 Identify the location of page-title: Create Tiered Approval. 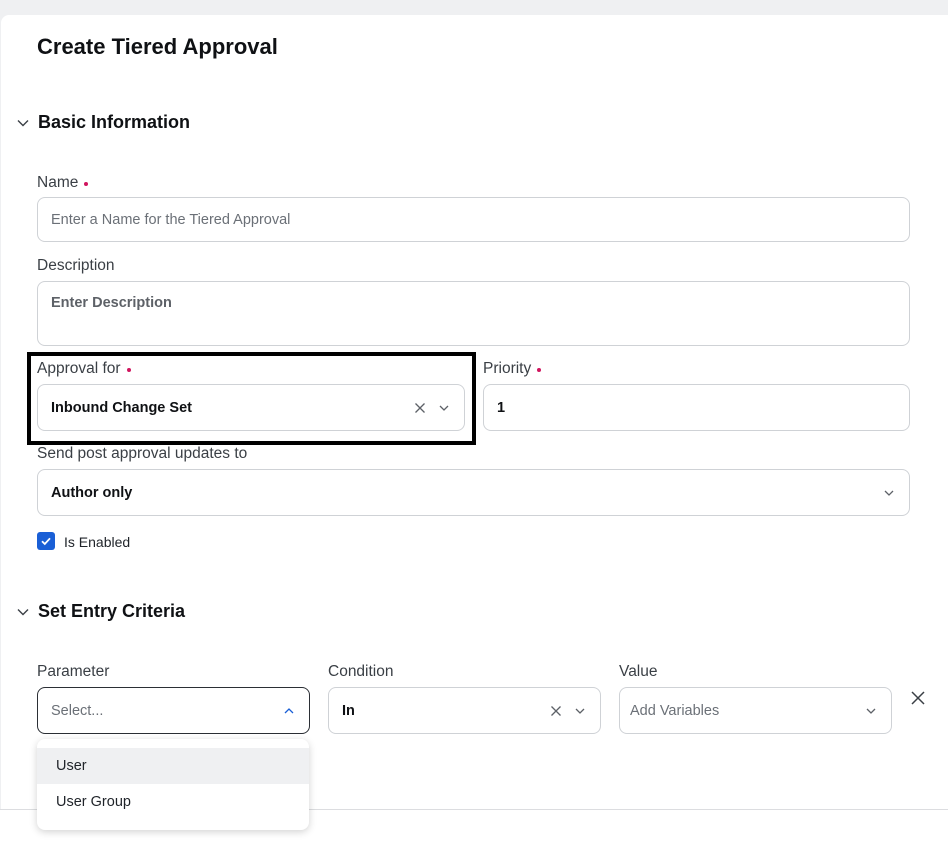
(157, 46).